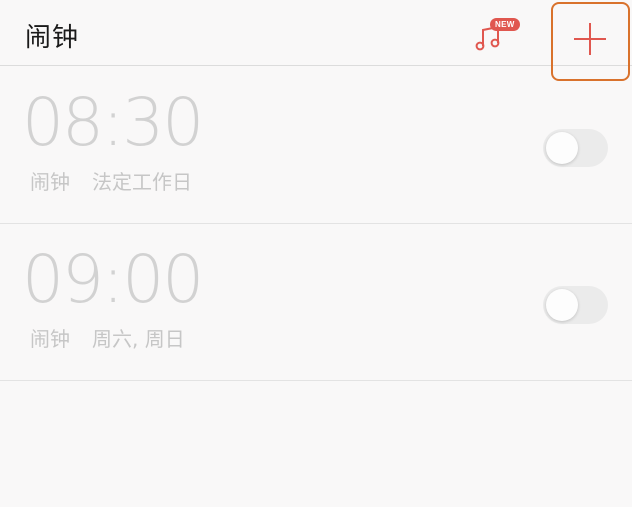 This screenshot has width=632, height=507. What do you see at coordinates (496, 37) in the screenshot?
I see `ringtone-button: NEW` at bounding box center [496, 37].